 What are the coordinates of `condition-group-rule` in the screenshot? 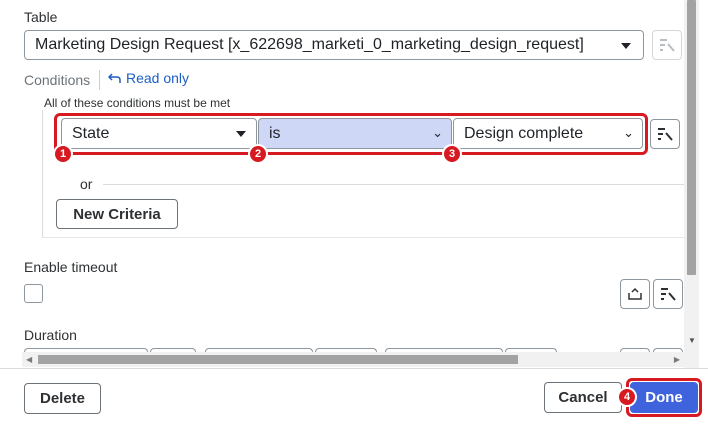 It's located at (42, 174).